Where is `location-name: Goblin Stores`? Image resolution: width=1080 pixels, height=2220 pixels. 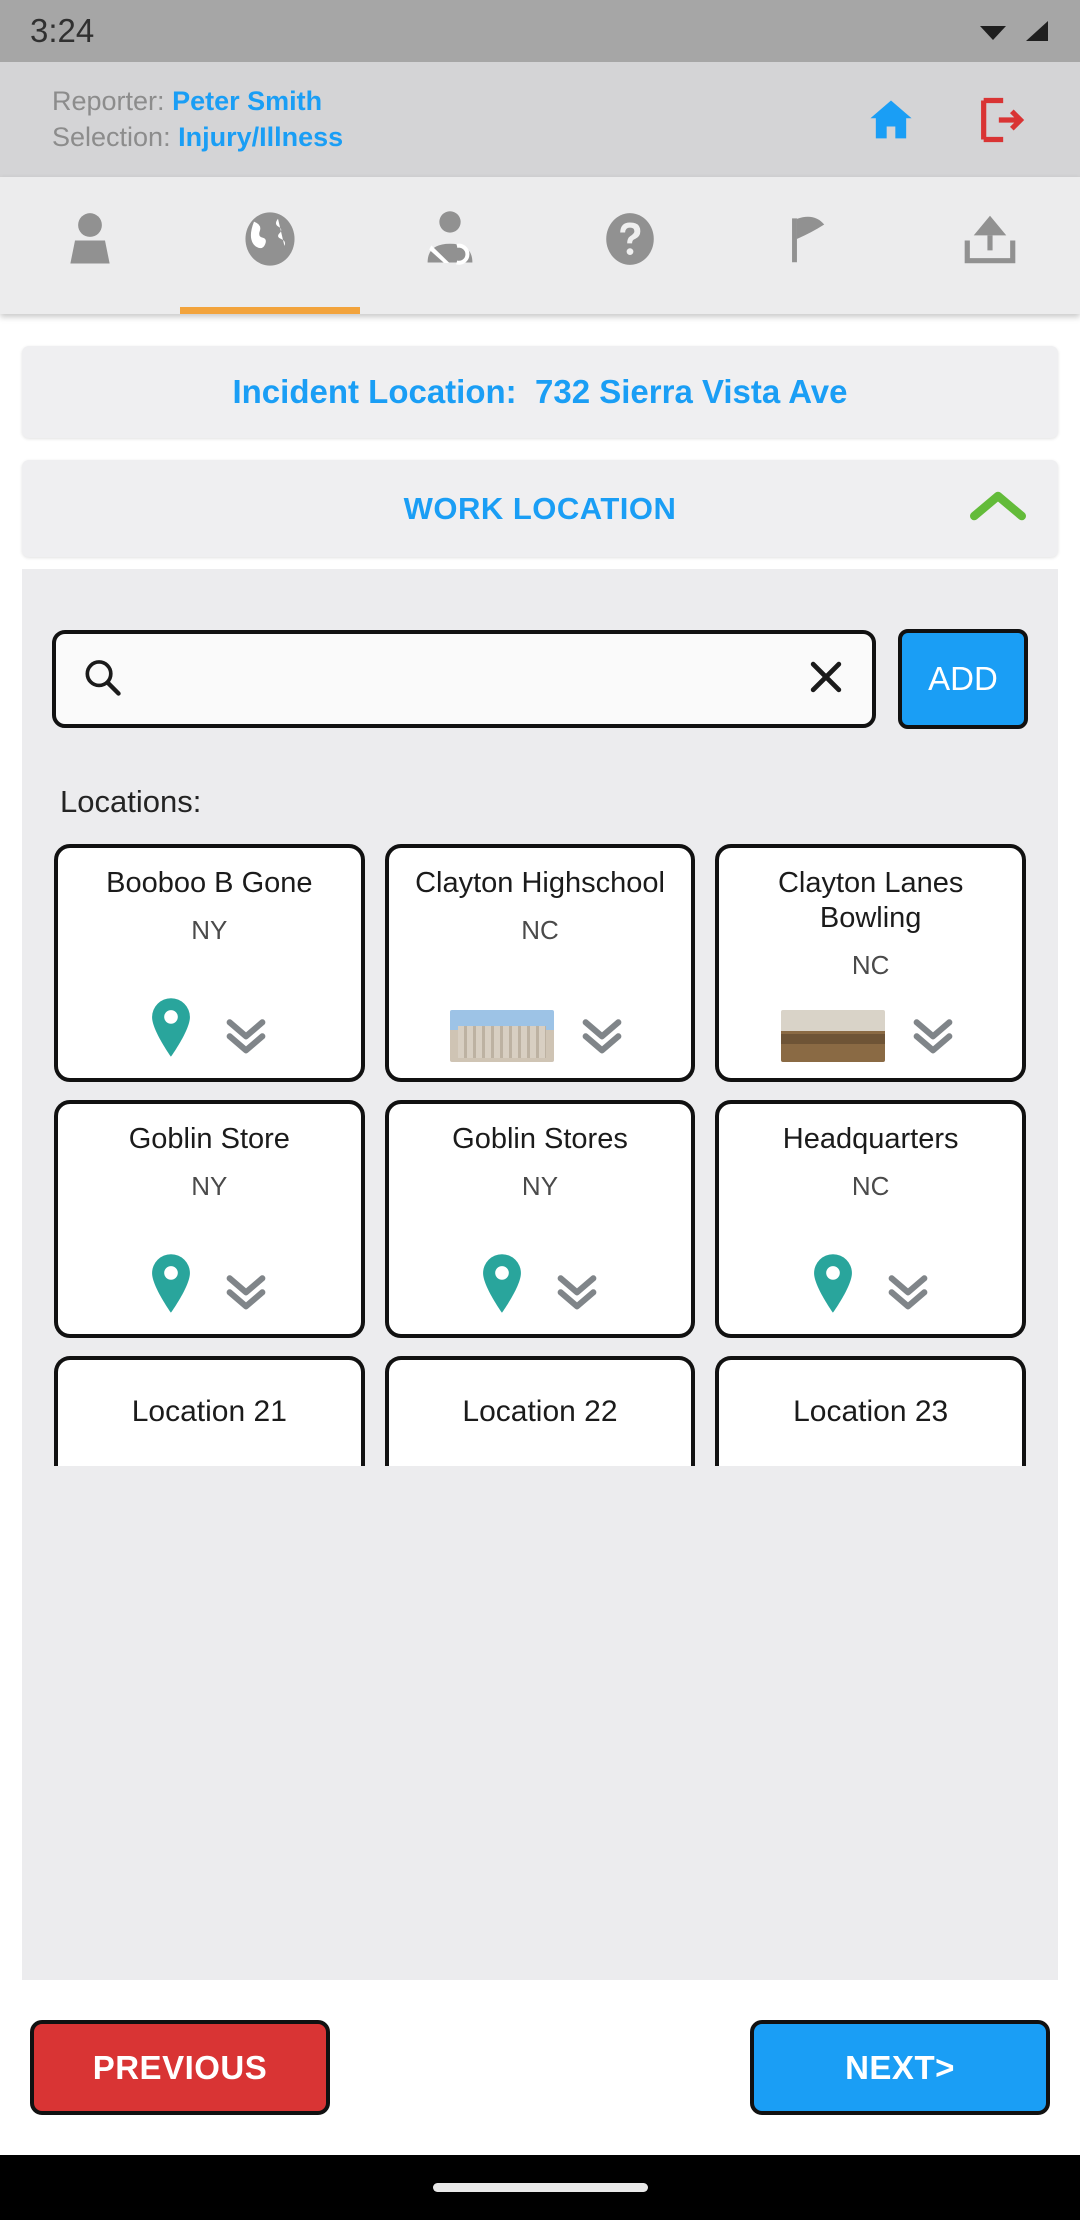 location-name: Goblin Stores is located at coordinates (540, 1139).